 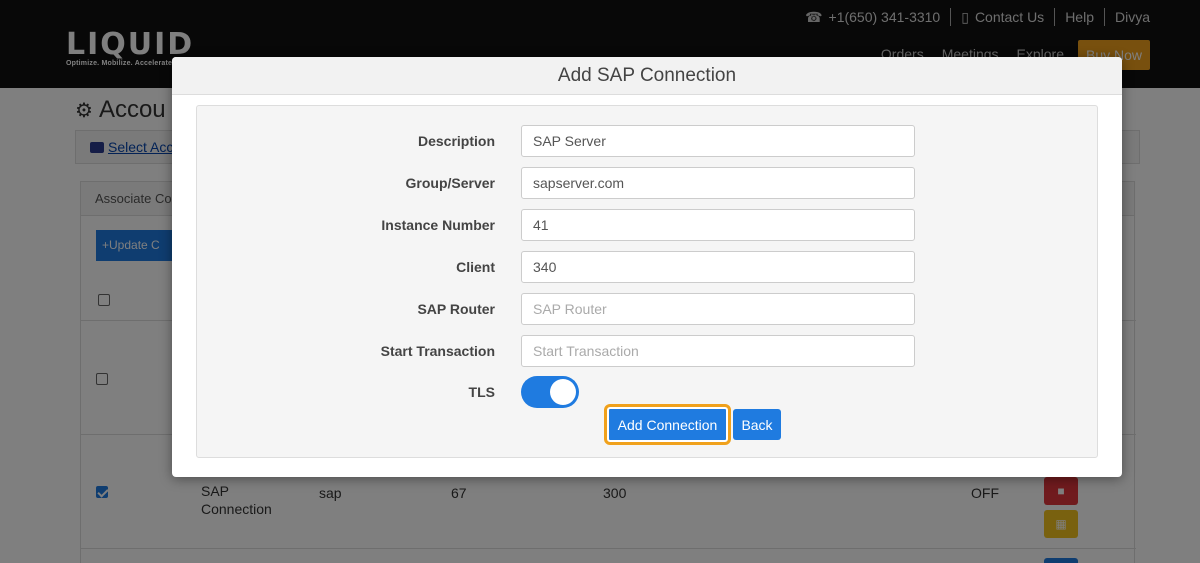 I want to click on client-label: Client, so click(x=475, y=267).